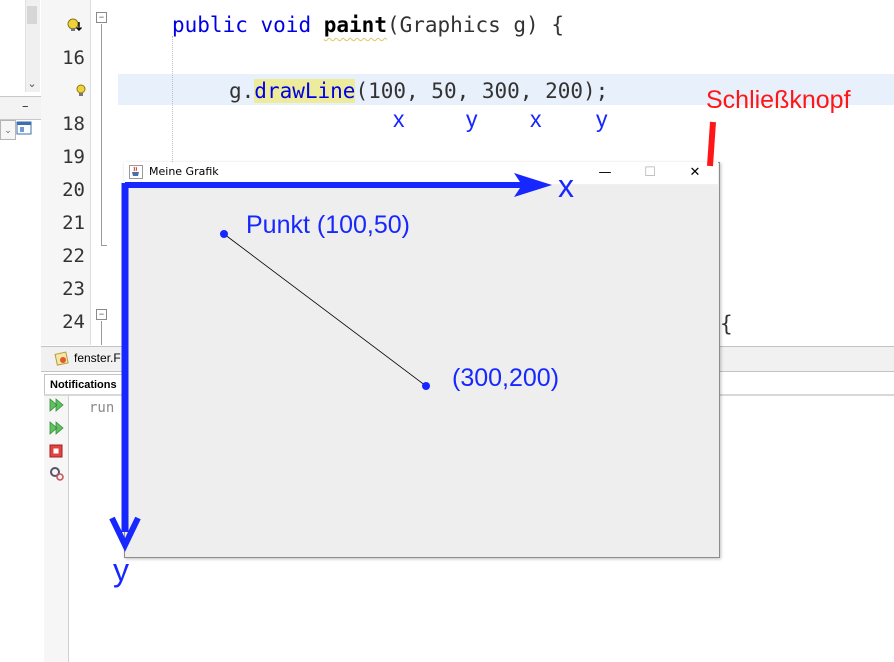 The width and height of the screenshot is (894, 662). Describe the element at coordinates (32, 84) in the screenshot. I see `scroll-down-arrow-icon: ⌄` at that location.